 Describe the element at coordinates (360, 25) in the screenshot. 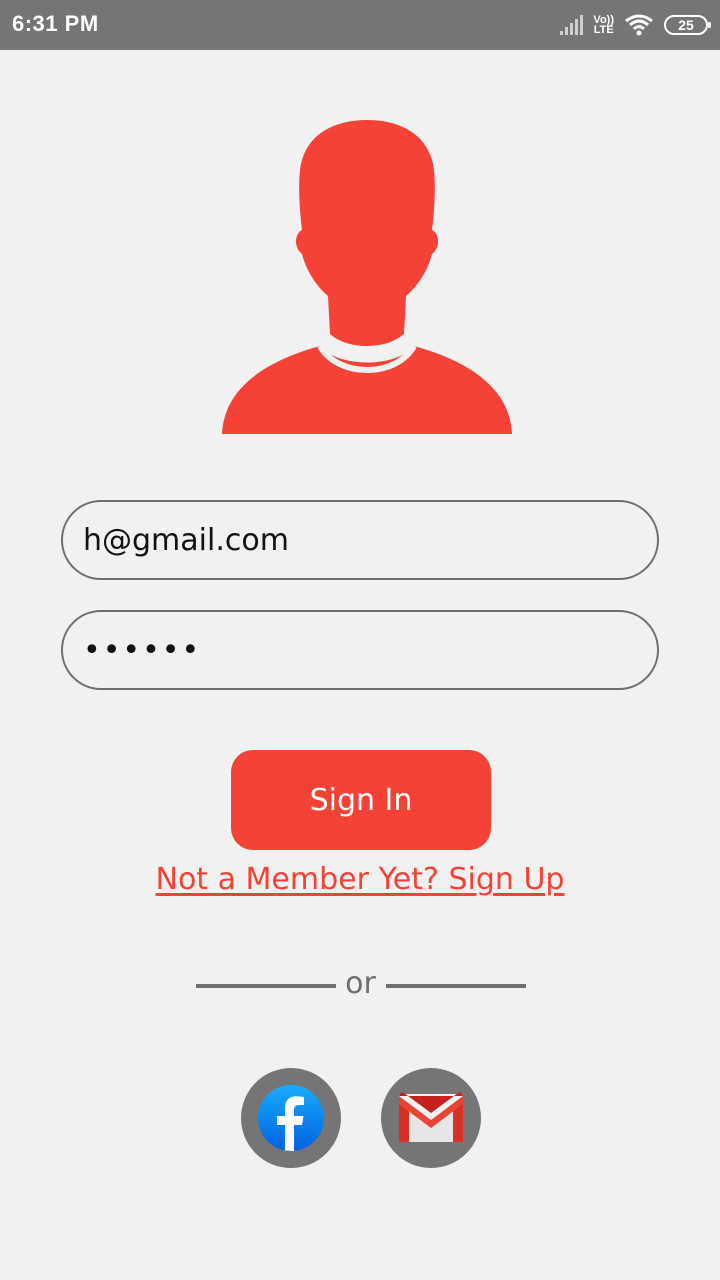

I see `status-bar: 6:31 PM Vo)) LTE 25` at that location.